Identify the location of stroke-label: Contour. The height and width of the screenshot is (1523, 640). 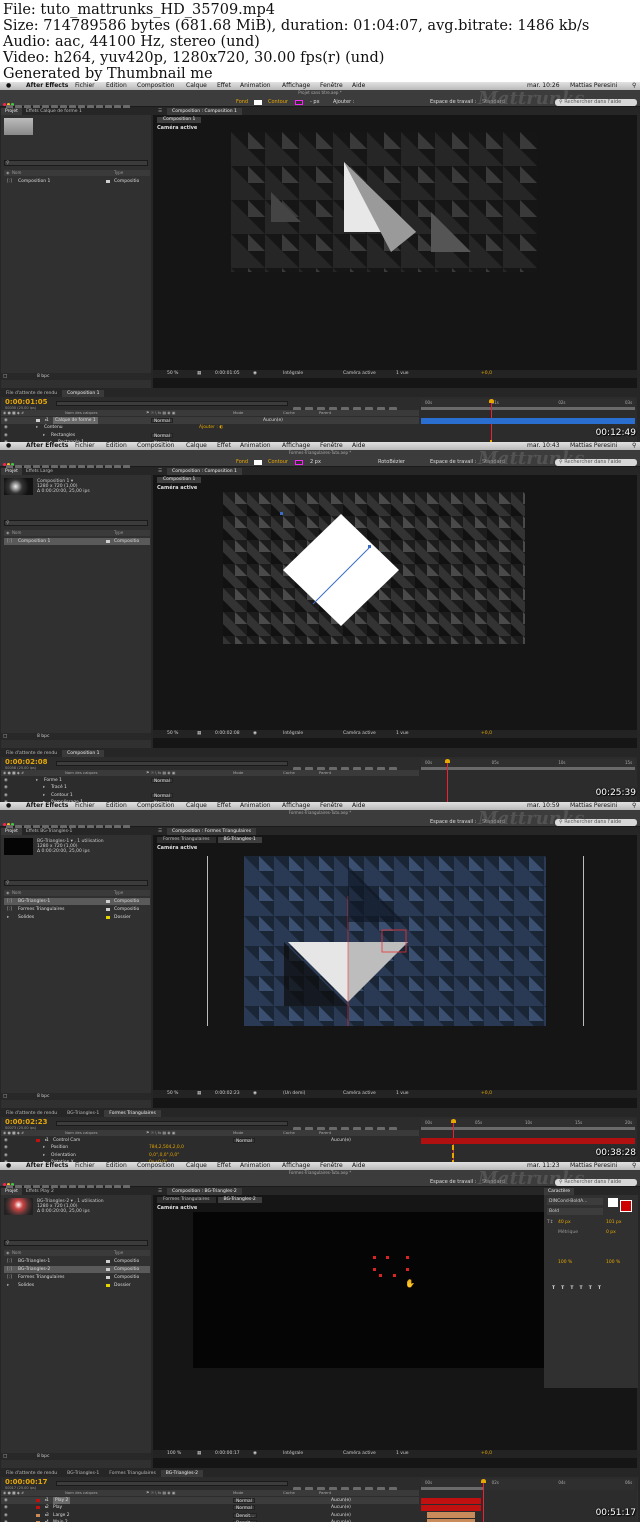
(278, 102).